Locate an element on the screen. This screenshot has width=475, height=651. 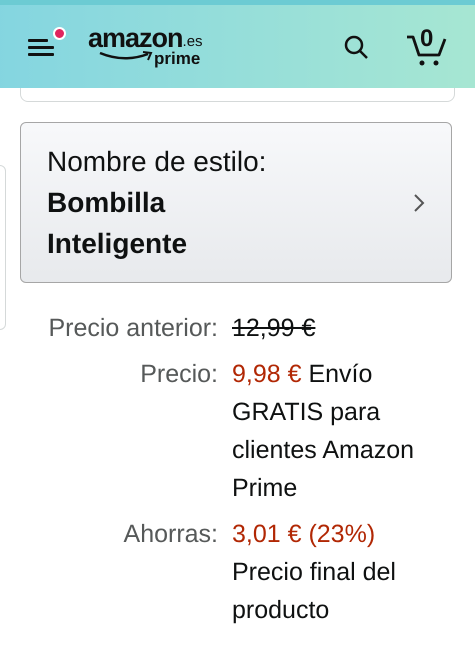
chevron-right-icon is located at coordinates (419, 202).